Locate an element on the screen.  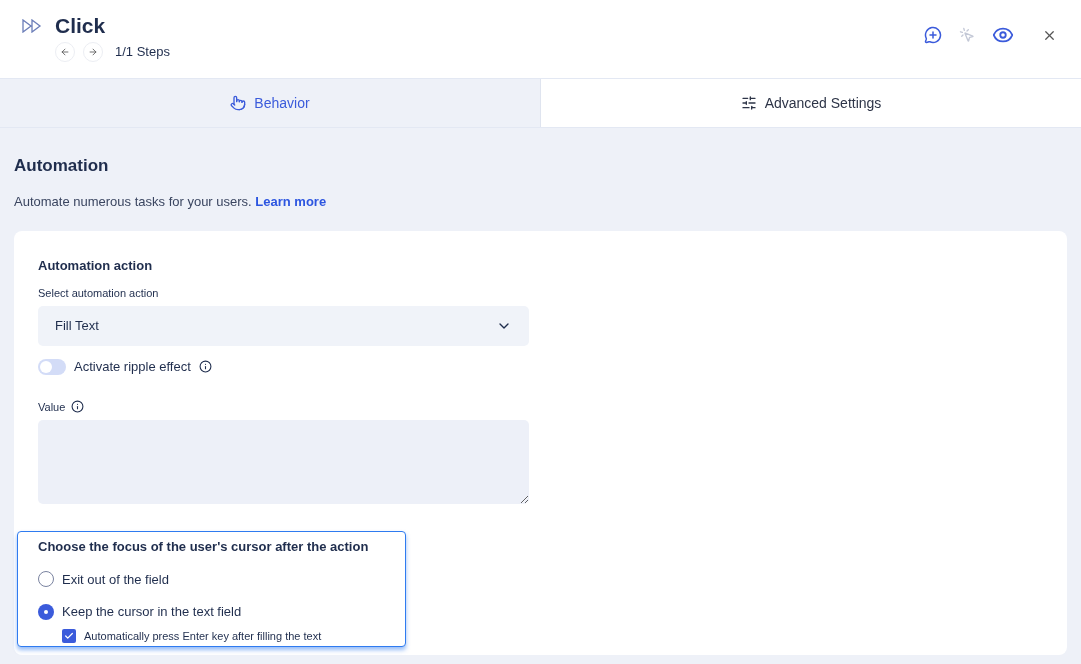
chat-plus-icon is located at coordinates (933, 35).